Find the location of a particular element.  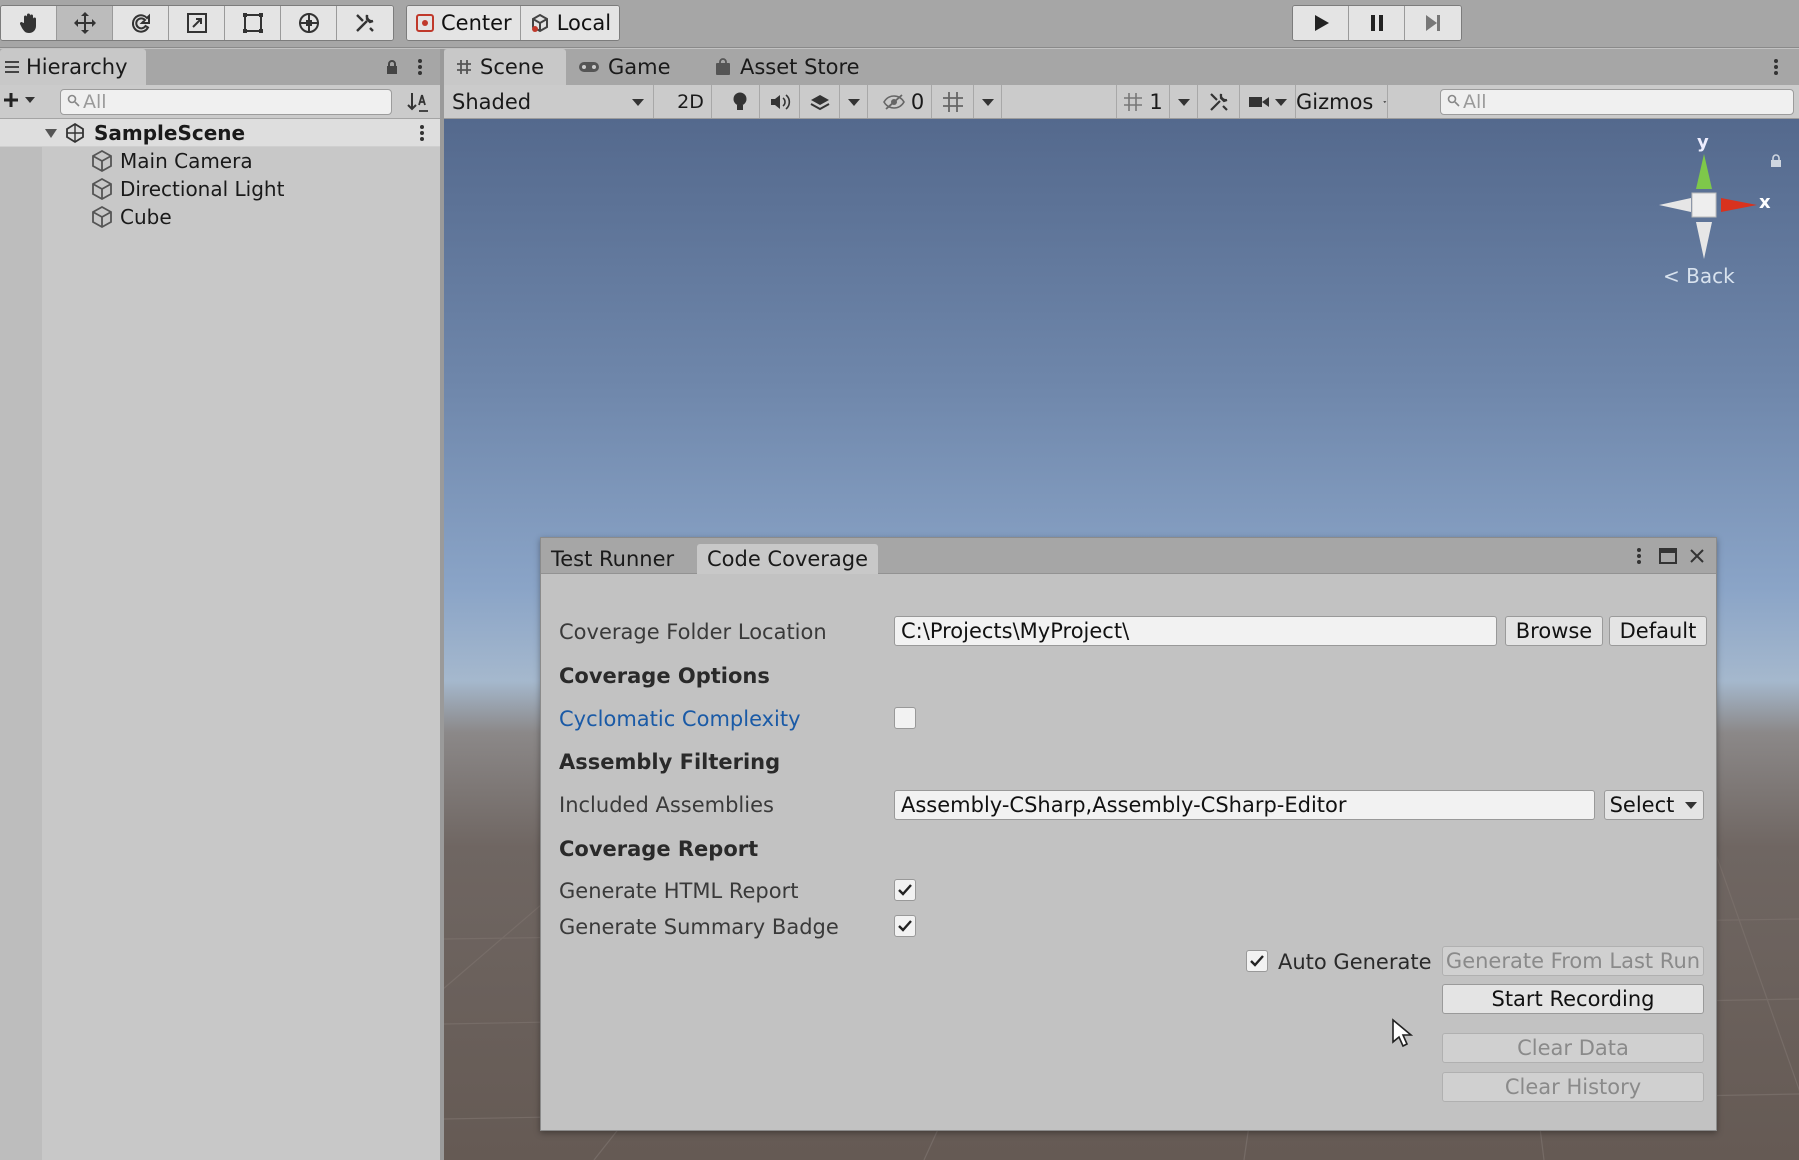

tools-overlay-toggle is located at coordinates (1219, 101).